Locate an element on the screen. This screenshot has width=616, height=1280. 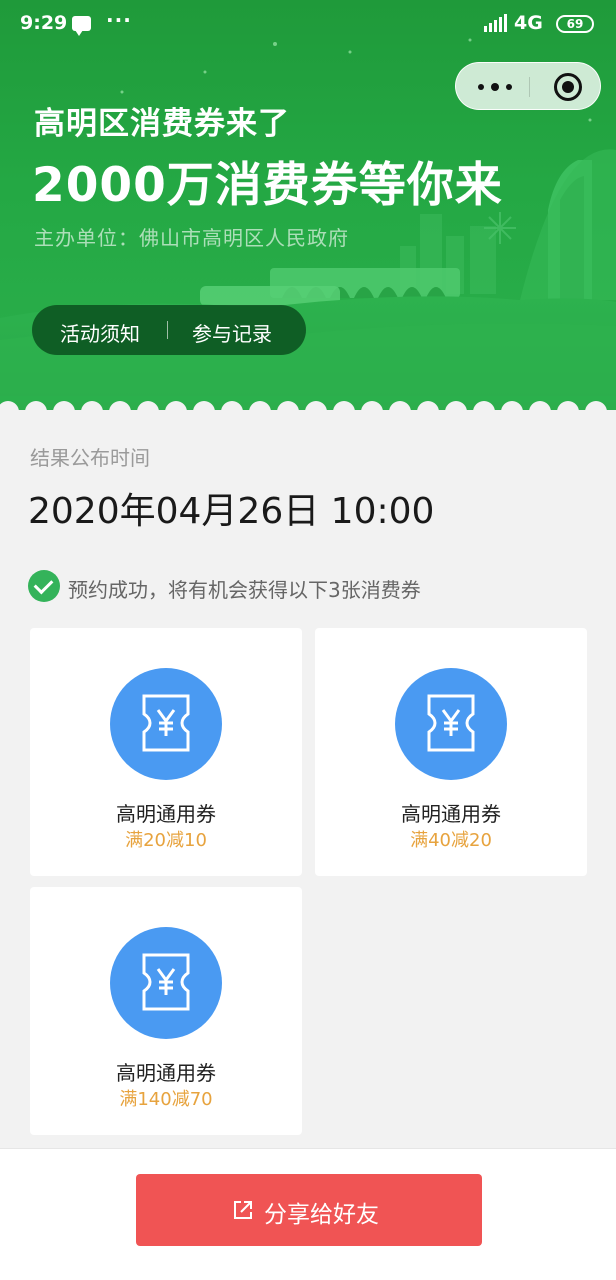
banner-links-pill: 活动须知 参与记录 is located at coordinates (169, 330).